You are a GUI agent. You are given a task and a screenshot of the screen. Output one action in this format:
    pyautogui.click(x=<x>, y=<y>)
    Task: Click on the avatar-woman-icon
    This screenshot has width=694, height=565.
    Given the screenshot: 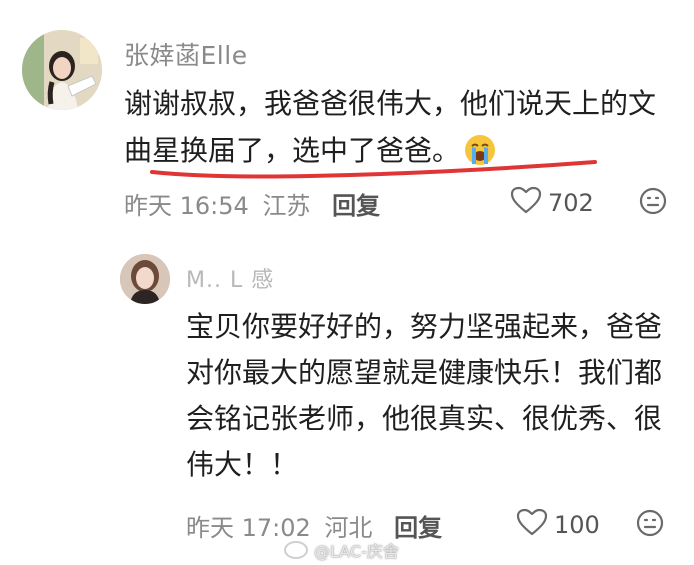 What is the action you would take?
    pyautogui.click(x=145, y=279)
    